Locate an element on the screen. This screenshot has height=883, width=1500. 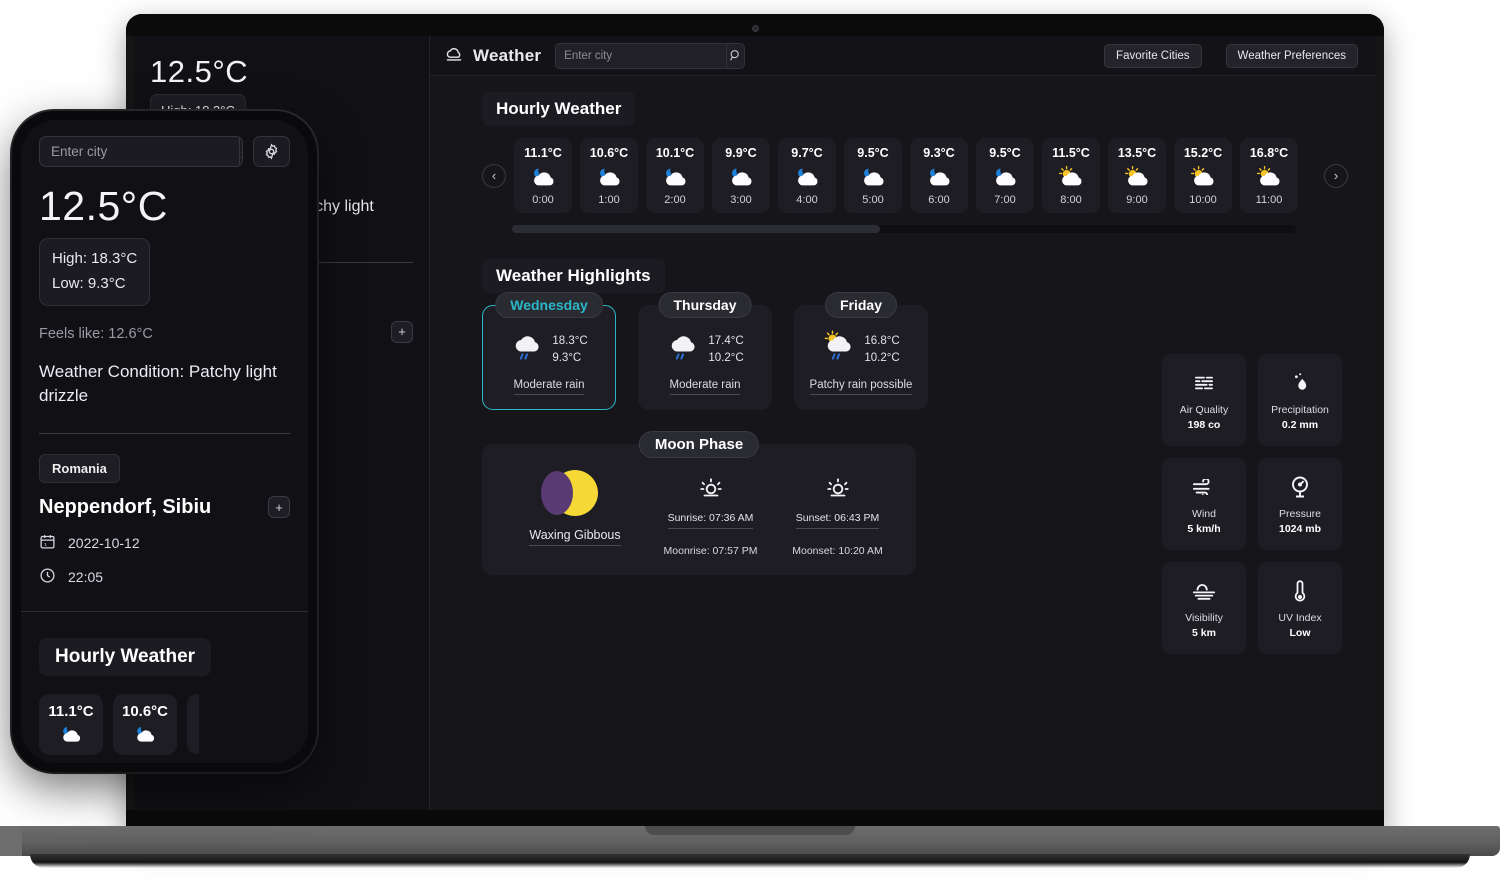
hour-card: 9.3°C 6:00 is located at coordinates (939, 175).